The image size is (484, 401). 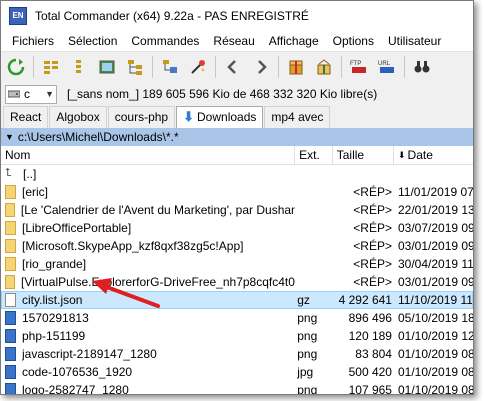 What do you see at coordinates (77, 372) in the screenshot?
I see `file-name: code-1076536_1920` at bounding box center [77, 372].